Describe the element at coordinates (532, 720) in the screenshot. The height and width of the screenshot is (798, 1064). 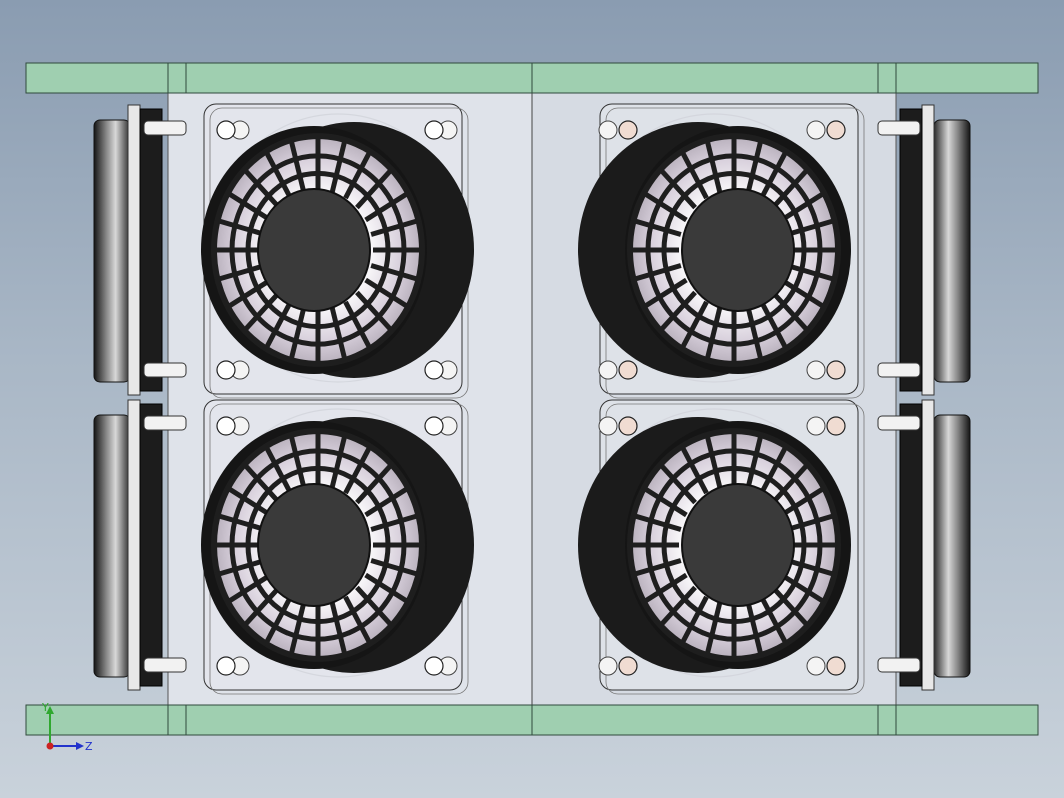
I see `bottom-rail` at that location.